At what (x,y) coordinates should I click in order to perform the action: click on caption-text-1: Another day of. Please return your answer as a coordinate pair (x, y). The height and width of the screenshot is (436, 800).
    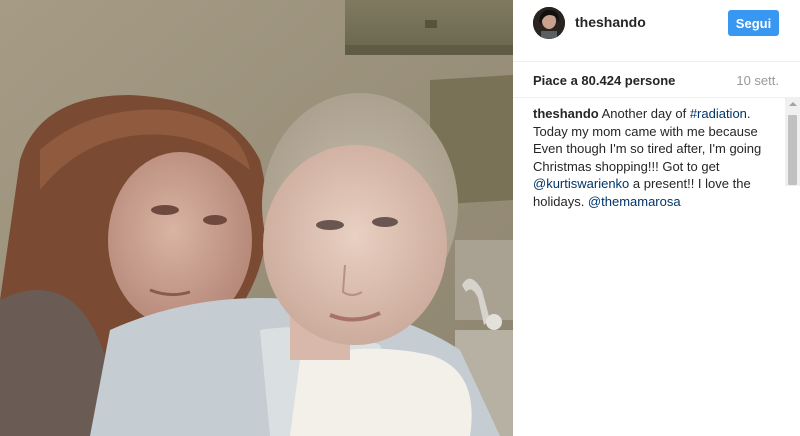
    Looking at the image, I should click on (644, 113).